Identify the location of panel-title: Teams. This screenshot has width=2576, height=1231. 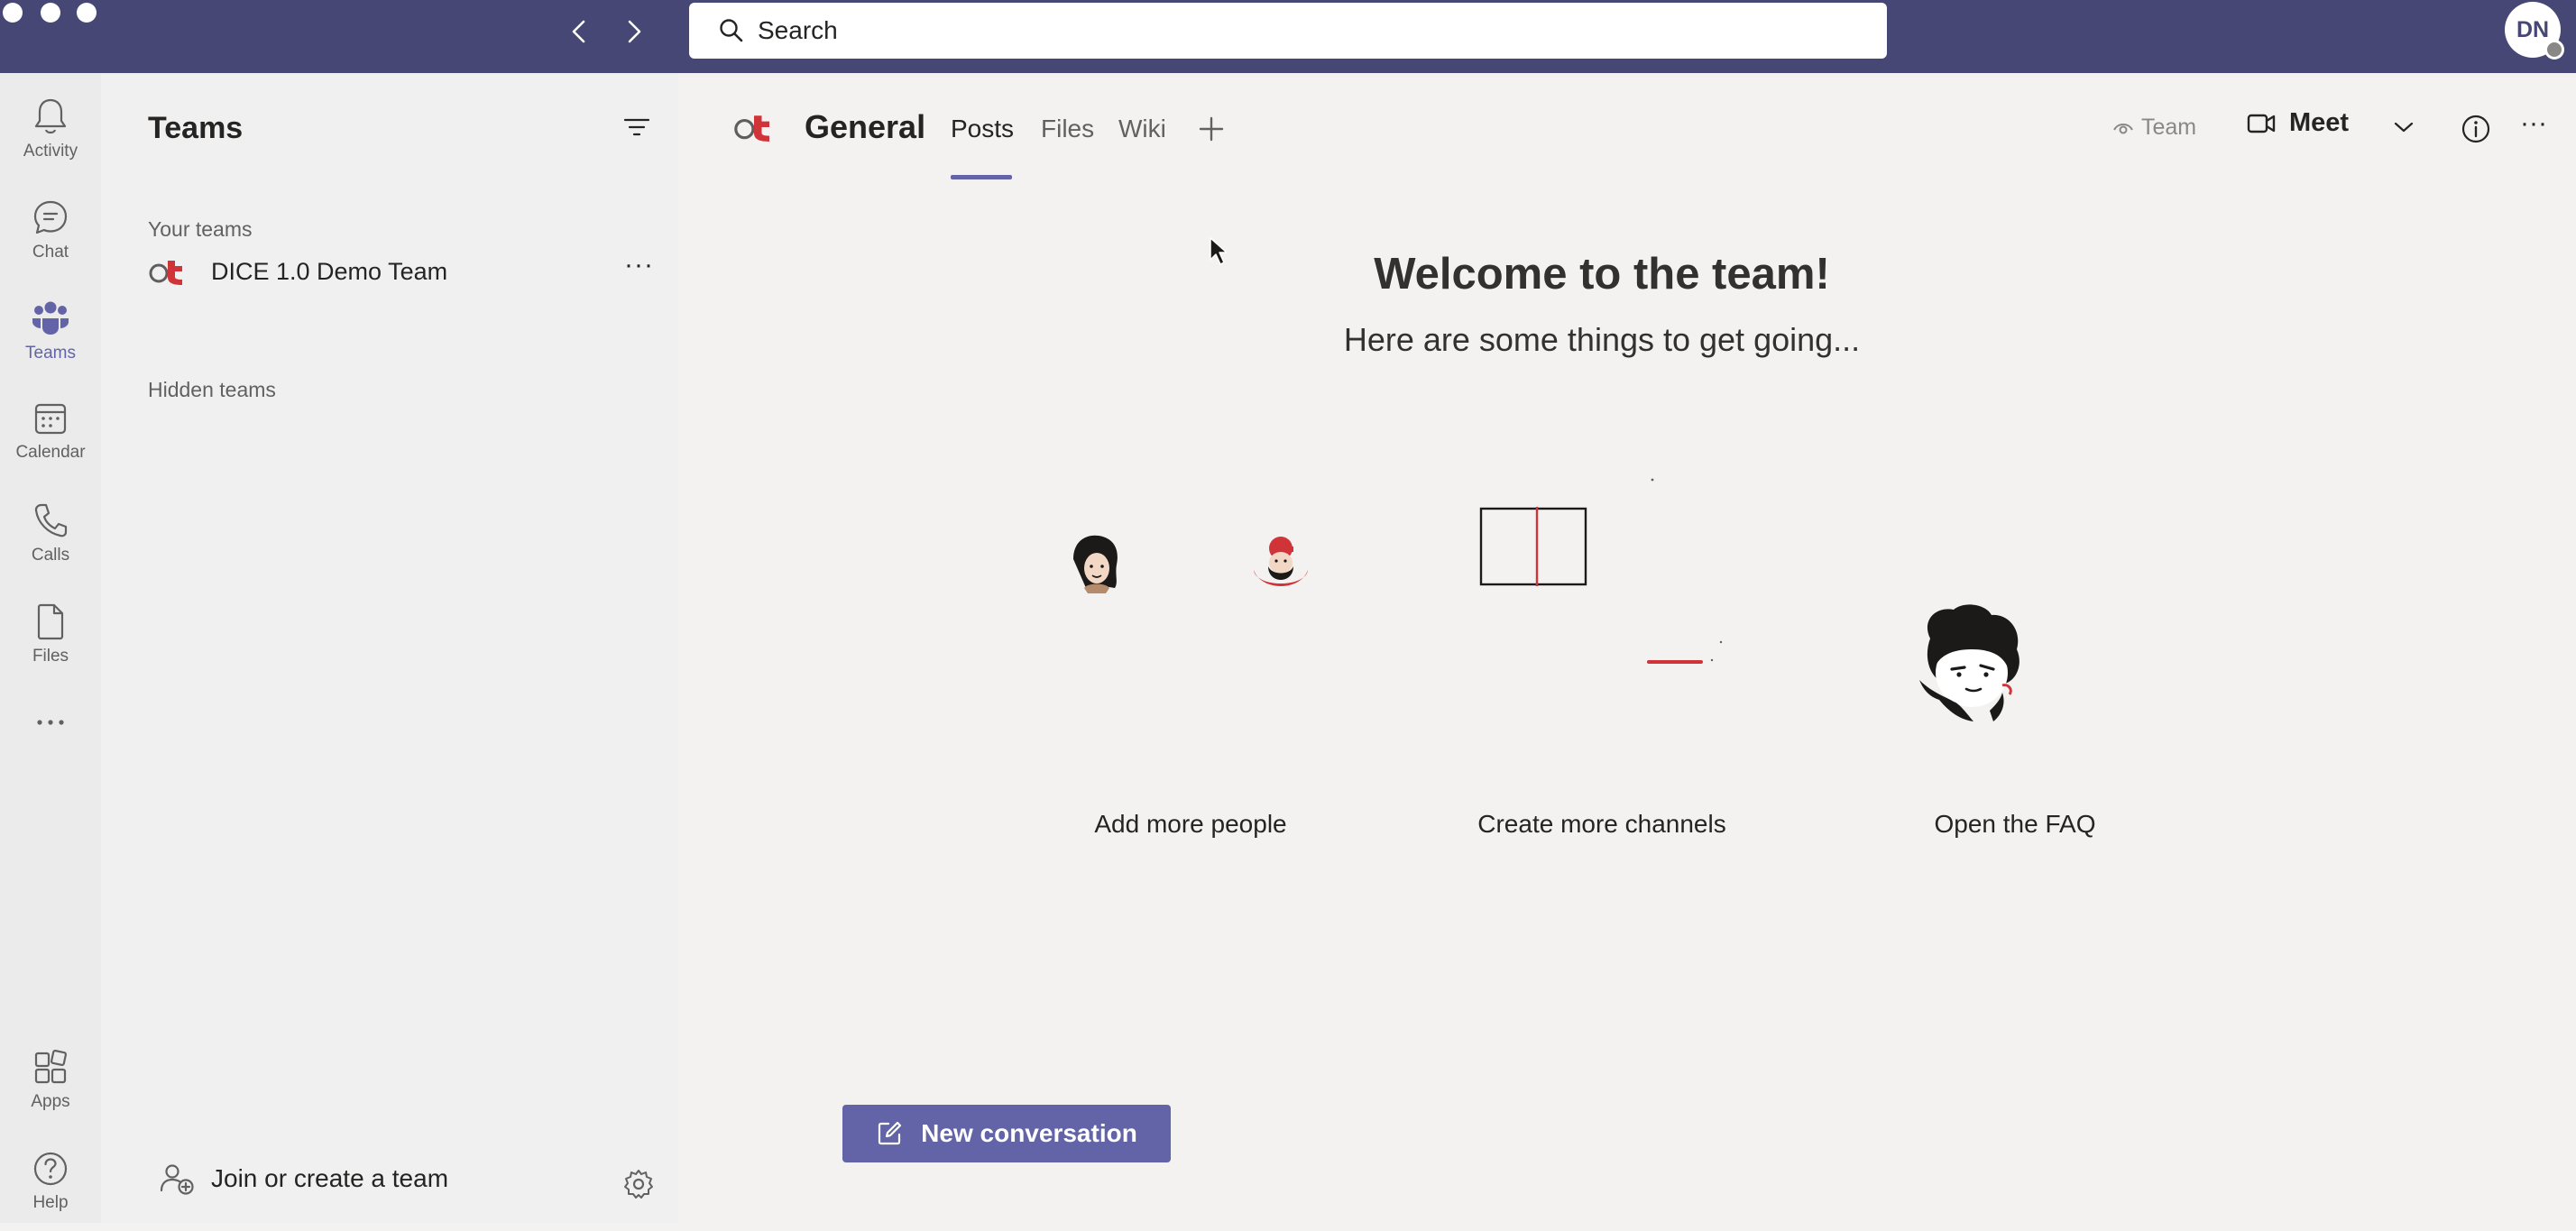
(196, 128).